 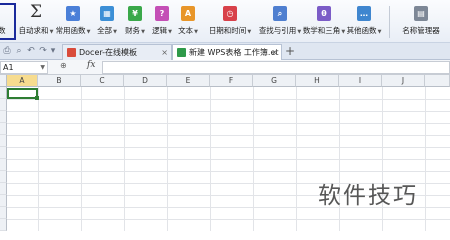 I want to click on date-time-button: ◷ 日期和时间▼, so click(x=230, y=22).